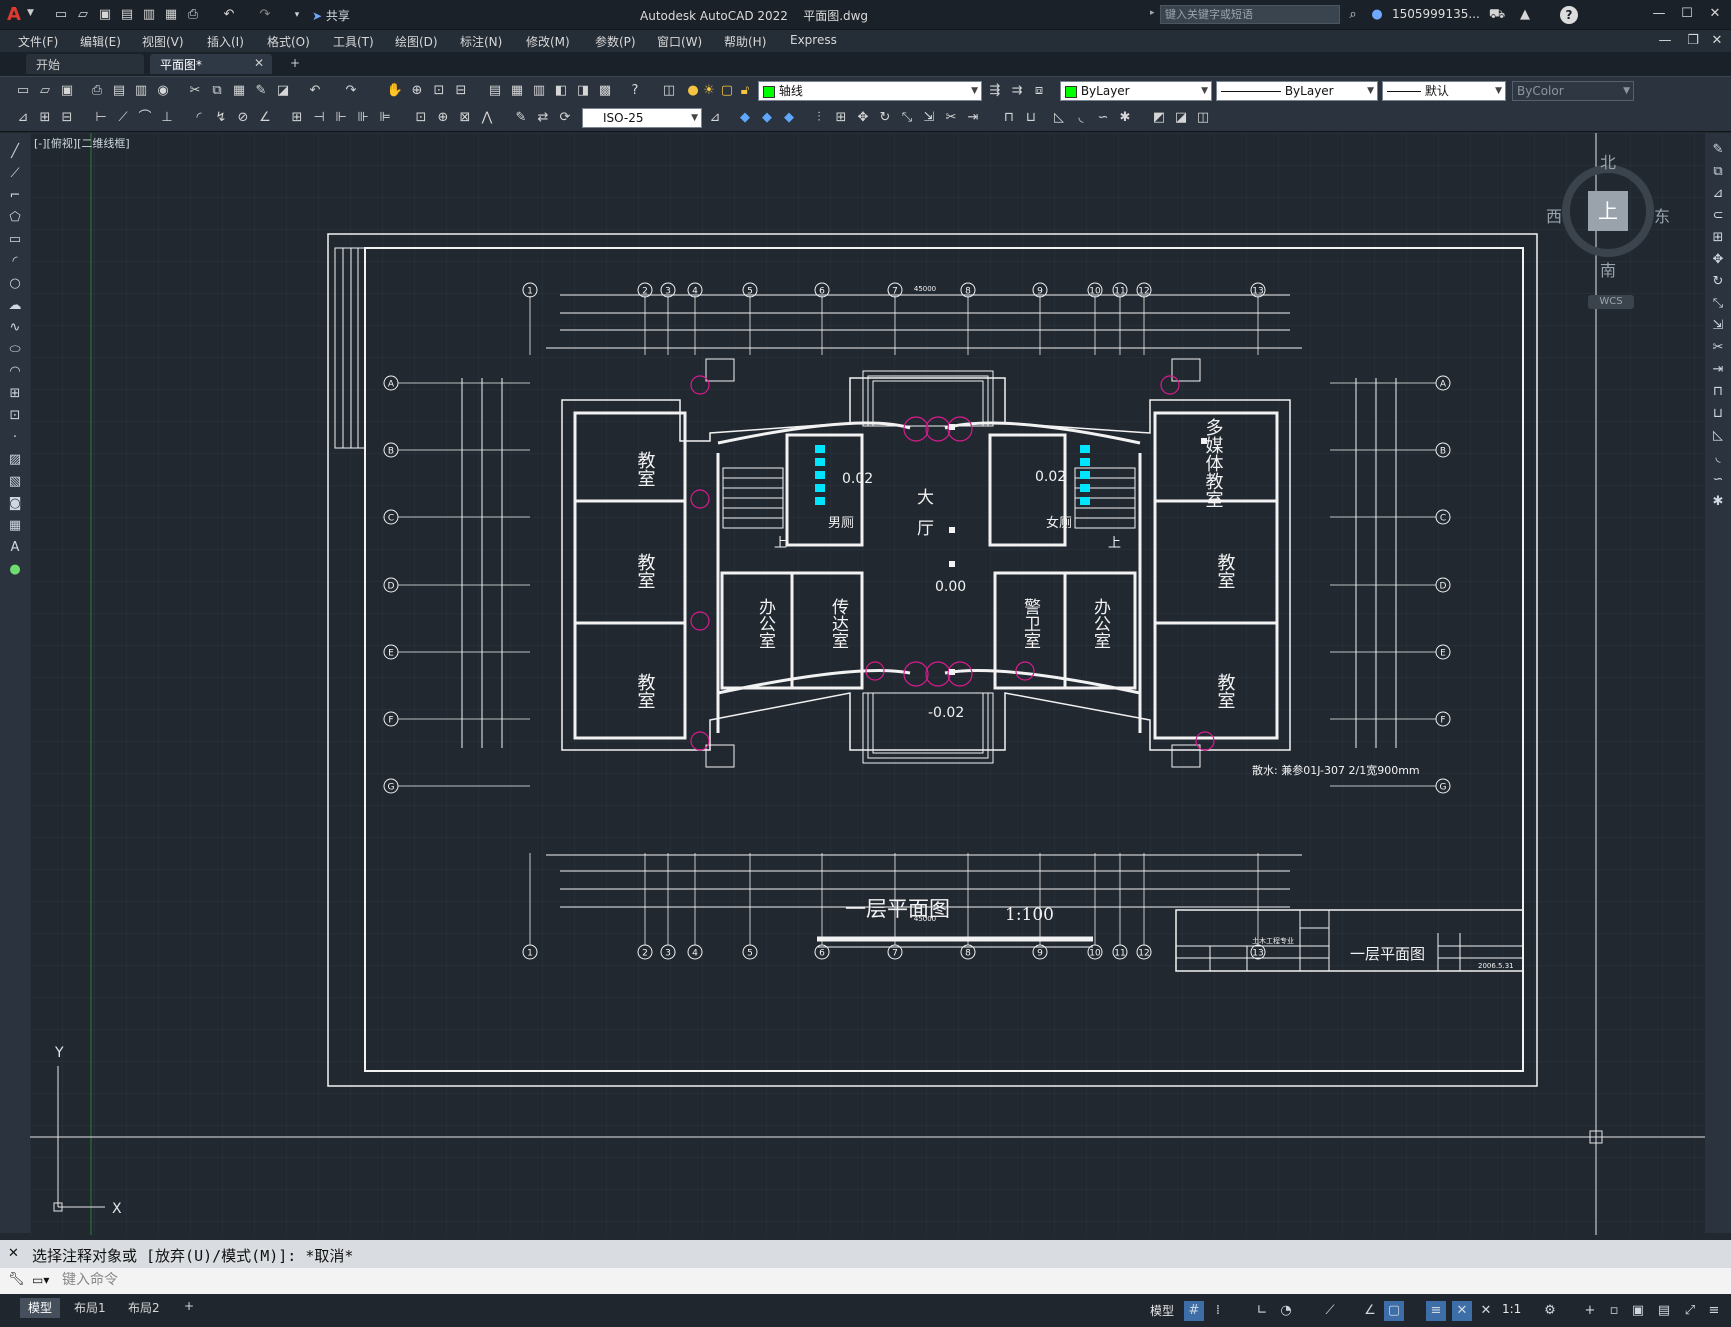  What do you see at coordinates (15, 372) in the screenshot?
I see `ellipse-arc-icon: ◠` at bounding box center [15, 372].